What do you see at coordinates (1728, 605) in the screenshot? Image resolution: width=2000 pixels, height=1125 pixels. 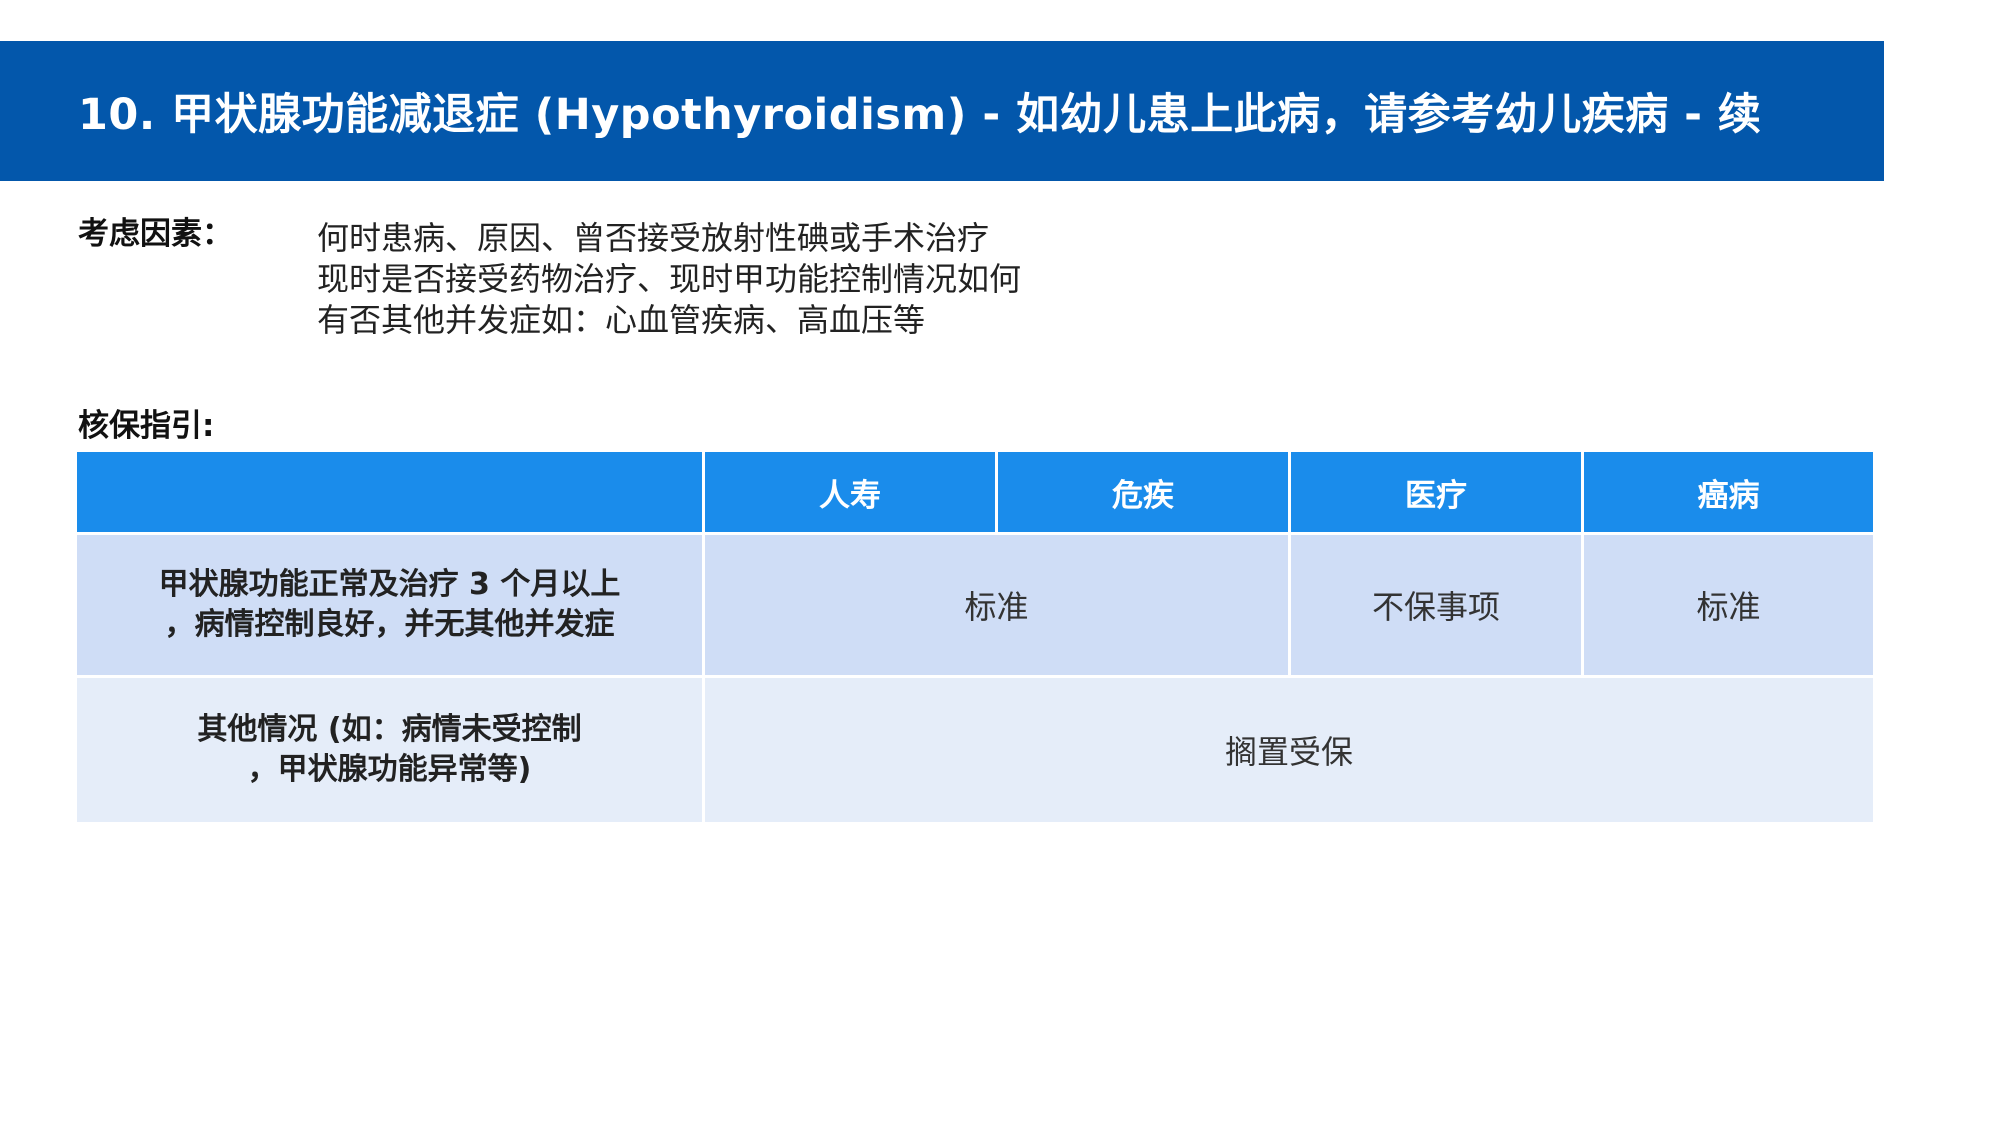 I see `cell-cancer: 标准` at bounding box center [1728, 605].